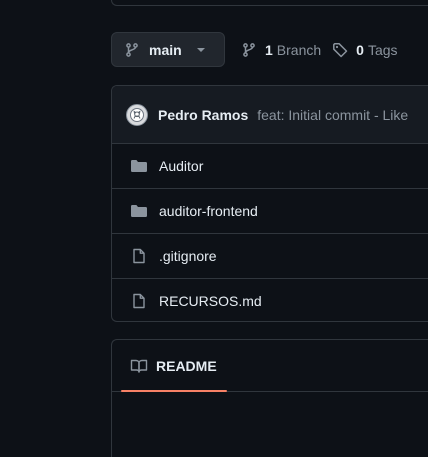 The image size is (428, 457). What do you see at coordinates (203, 115) in the screenshot?
I see `commit-author: Pedro Ramos` at bounding box center [203, 115].